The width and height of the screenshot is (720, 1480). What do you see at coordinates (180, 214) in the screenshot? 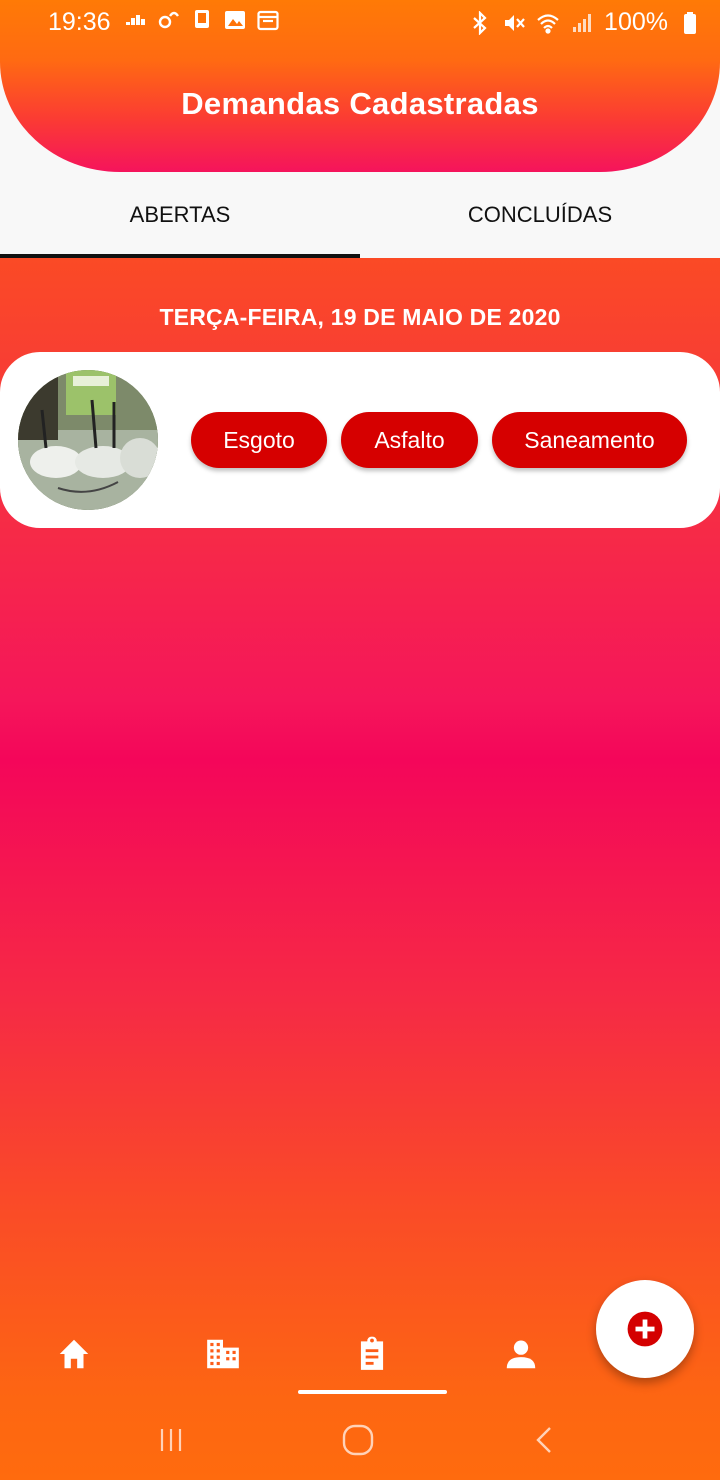
I see `tab-abertas-label: ABERTAS` at bounding box center [180, 214].